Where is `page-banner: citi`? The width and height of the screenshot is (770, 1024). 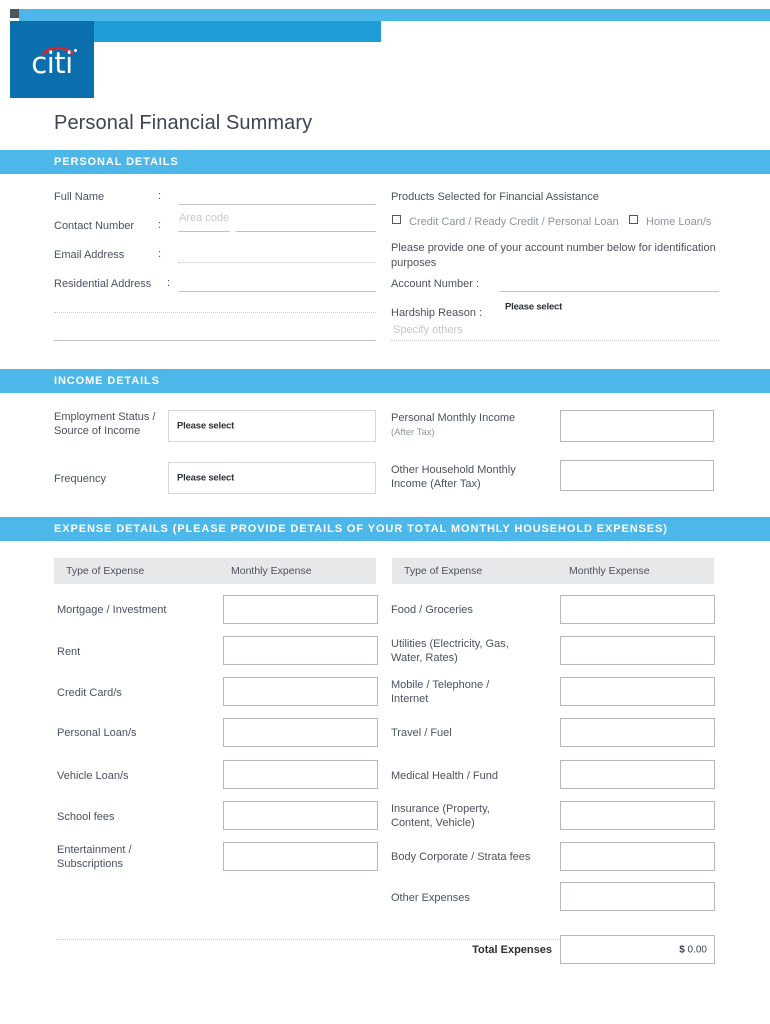
page-banner: citi is located at coordinates (385, 55).